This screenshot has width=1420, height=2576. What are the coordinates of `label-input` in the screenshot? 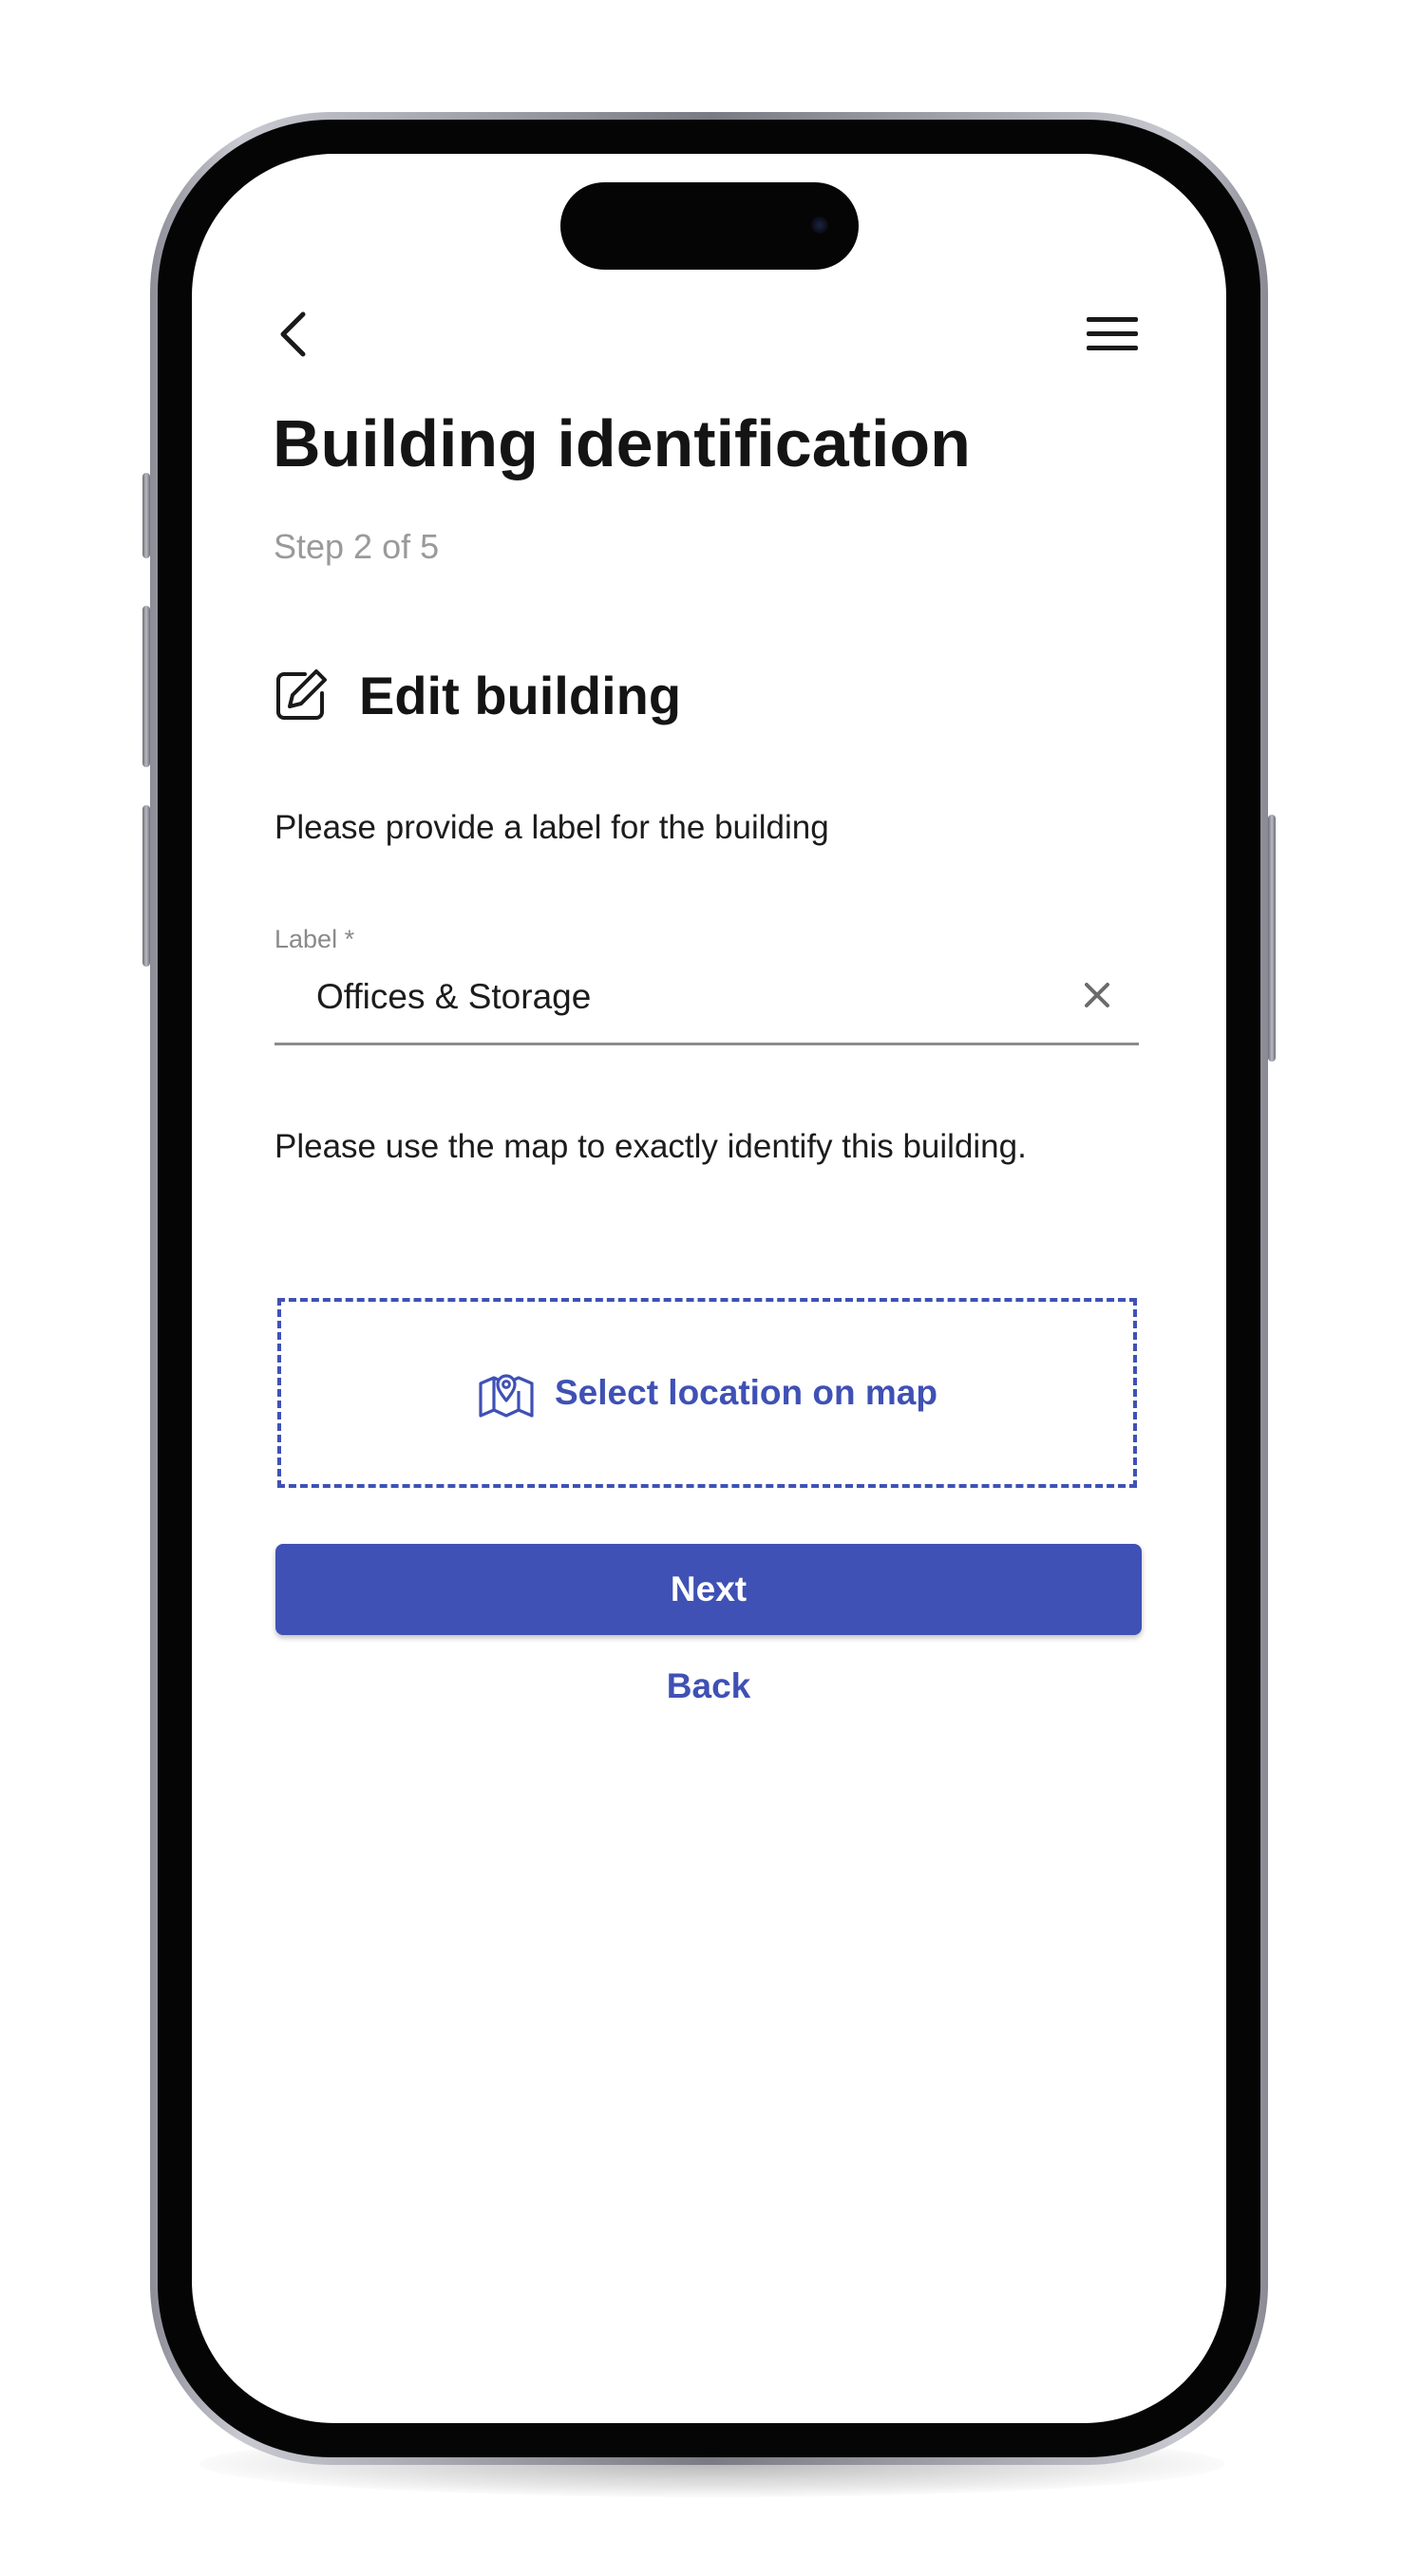 It's located at (686, 996).